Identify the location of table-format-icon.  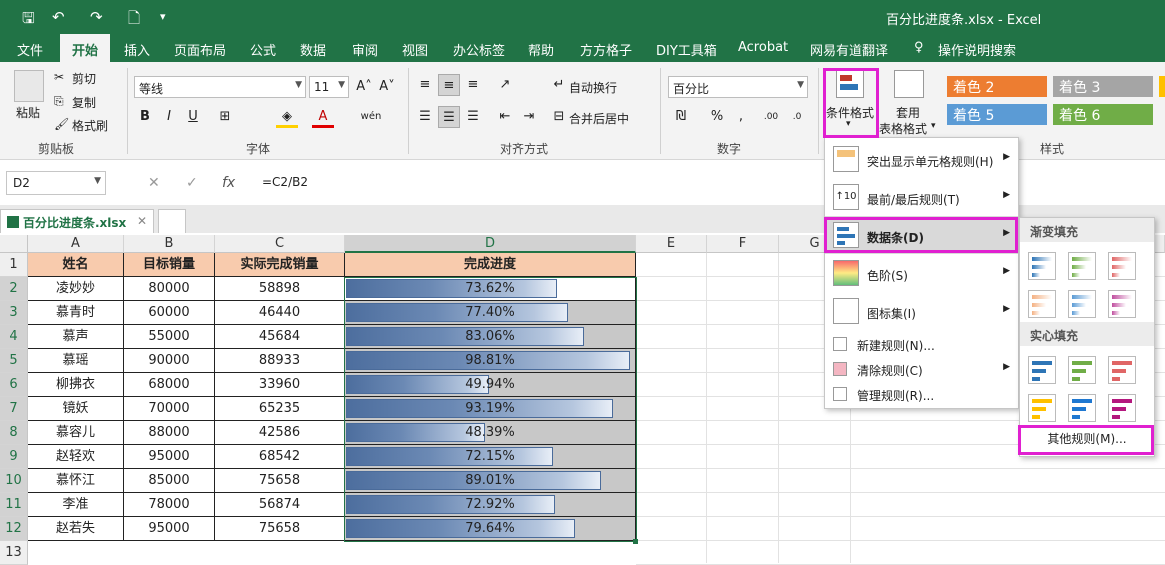
(909, 84).